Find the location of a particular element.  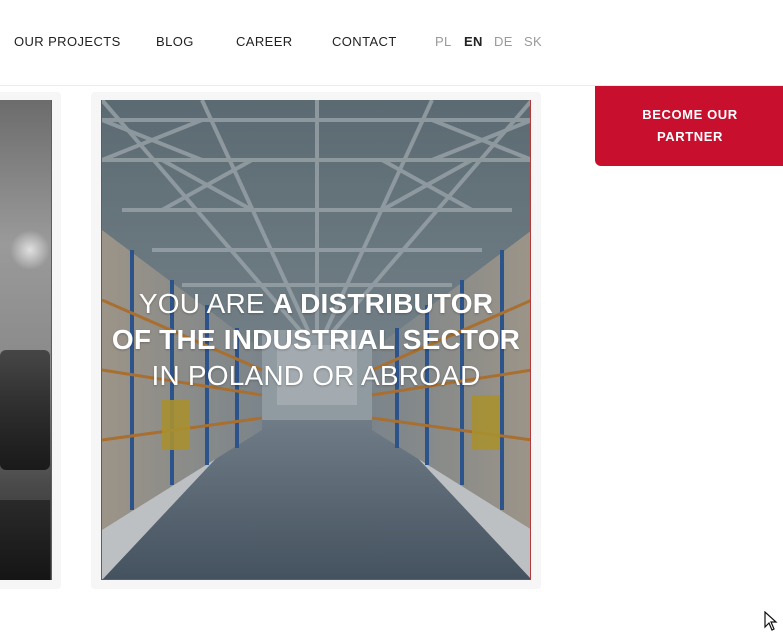

headline-line-1: YOU ARE A DISTRIBUTOR is located at coordinates (316, 304).